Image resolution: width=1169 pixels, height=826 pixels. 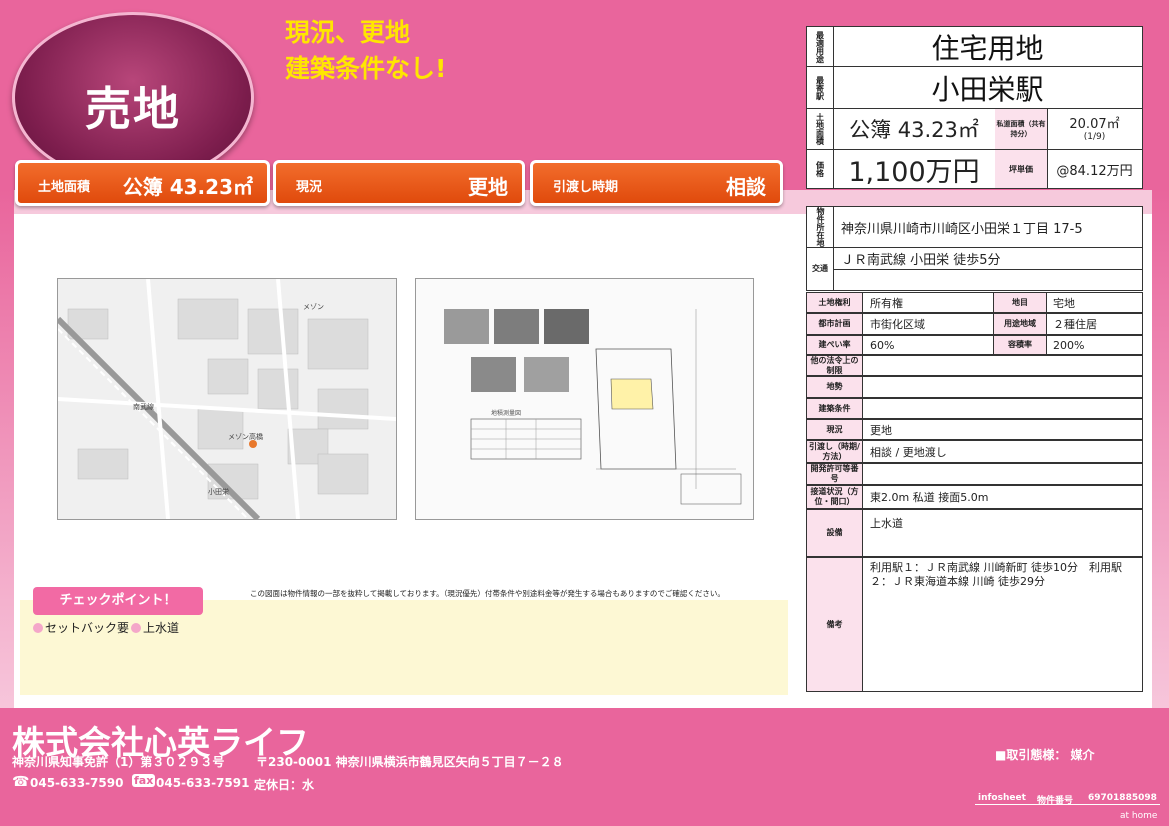 I want to click on license: 神奈川県知事免許（1）第３０２９３号, so click(x=118, y=762).